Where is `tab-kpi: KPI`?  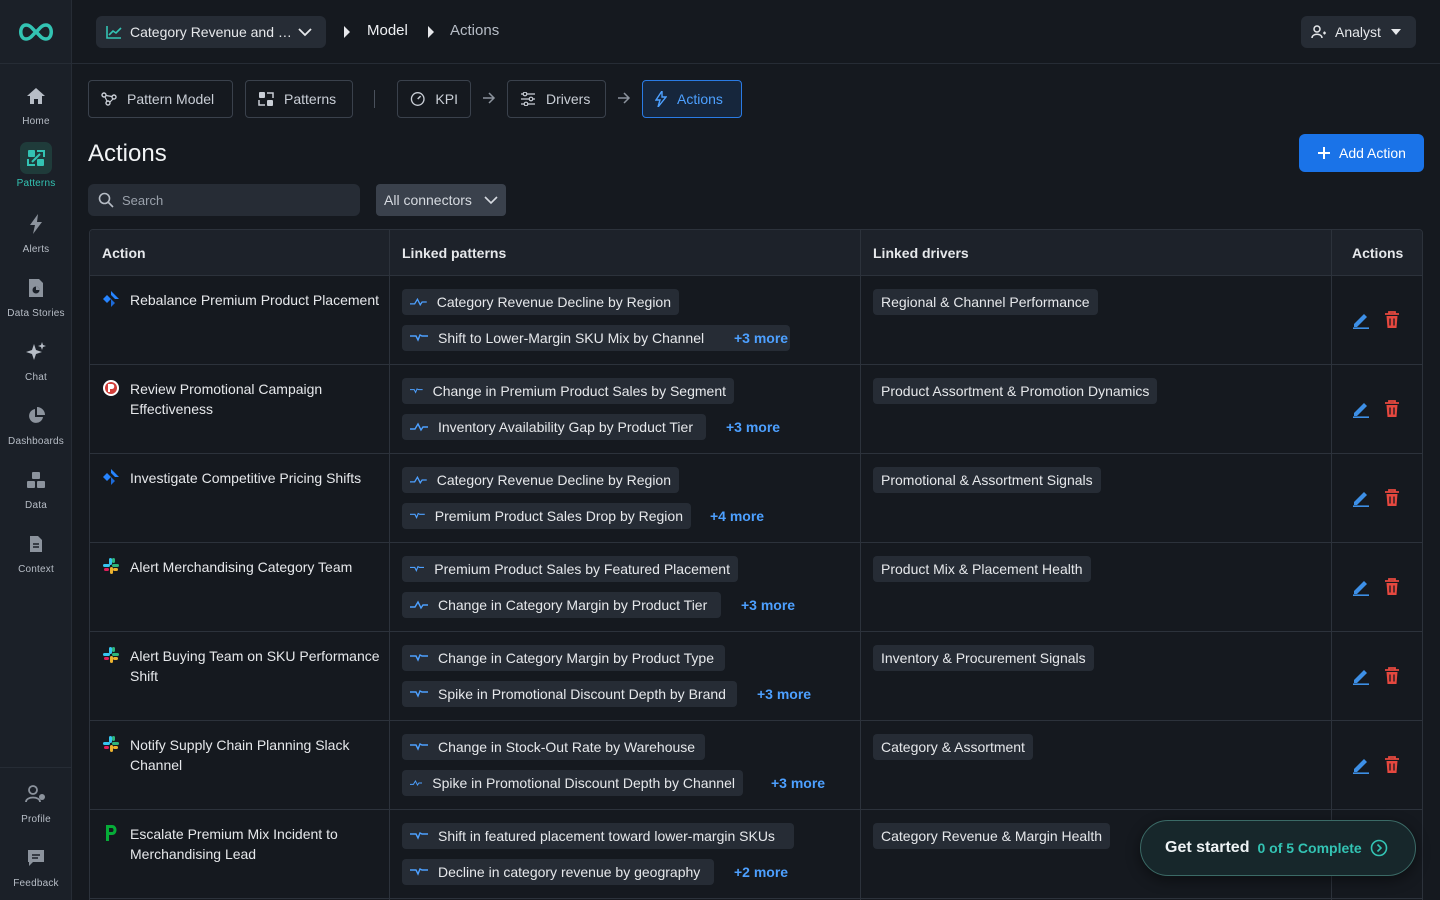
tab-kpi: KPI is located at coordinates (434, 99).